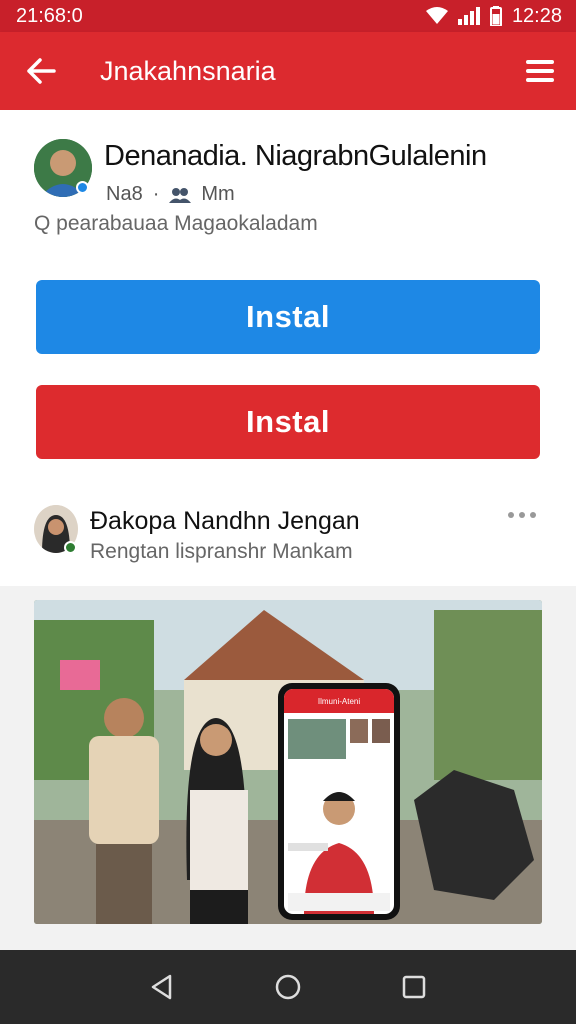 The width and height of the screenshot is (576, 1024). I want to click on app-bar-title: Jnakahnsnaria, so click(188, 70).